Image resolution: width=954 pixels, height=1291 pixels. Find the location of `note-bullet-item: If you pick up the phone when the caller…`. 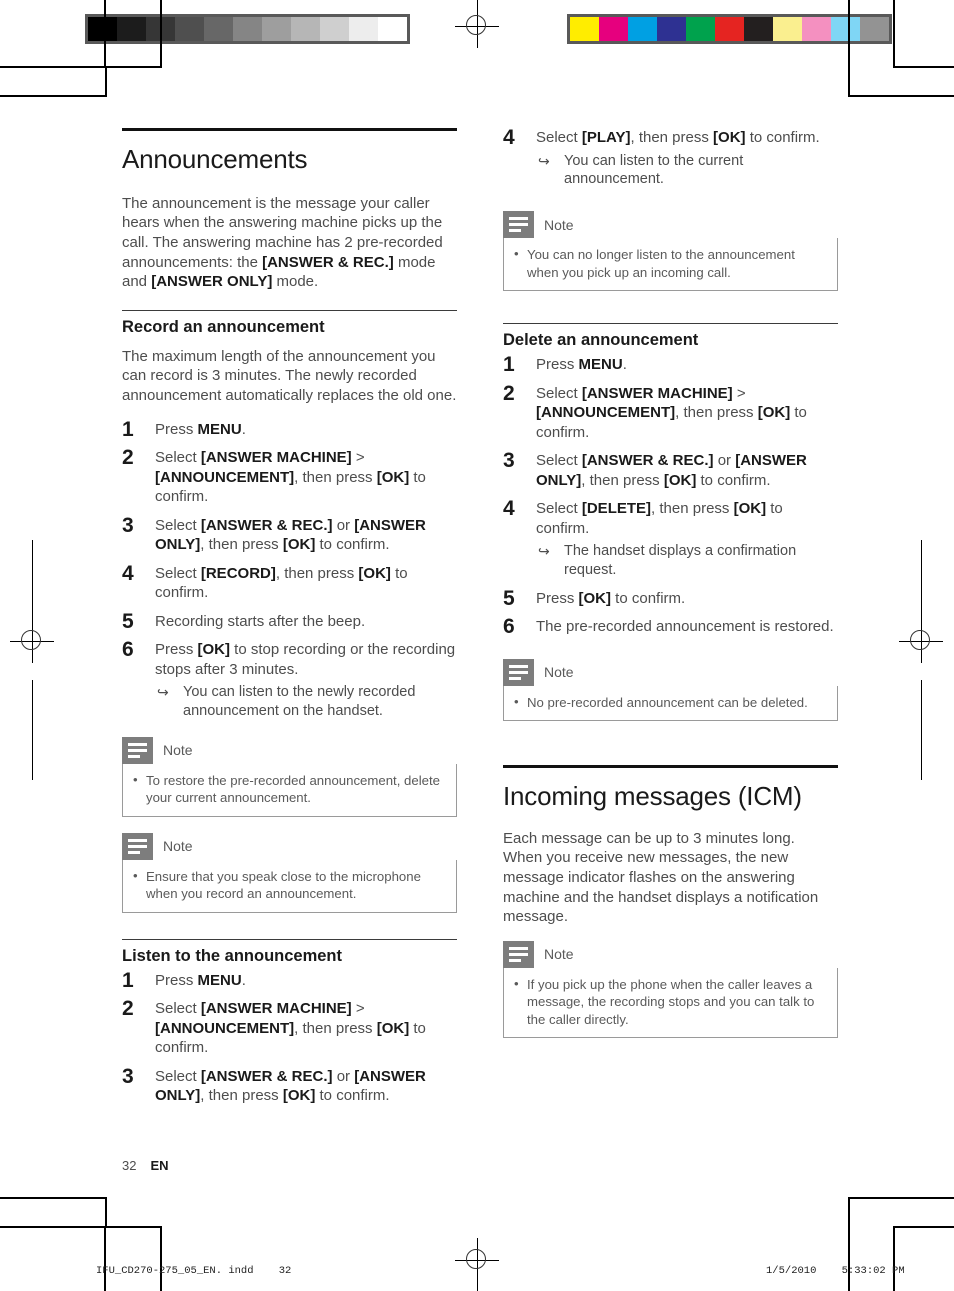

note-bullet-item: If you pick up the phone when the caller… is located at coordinates (670, 1001).